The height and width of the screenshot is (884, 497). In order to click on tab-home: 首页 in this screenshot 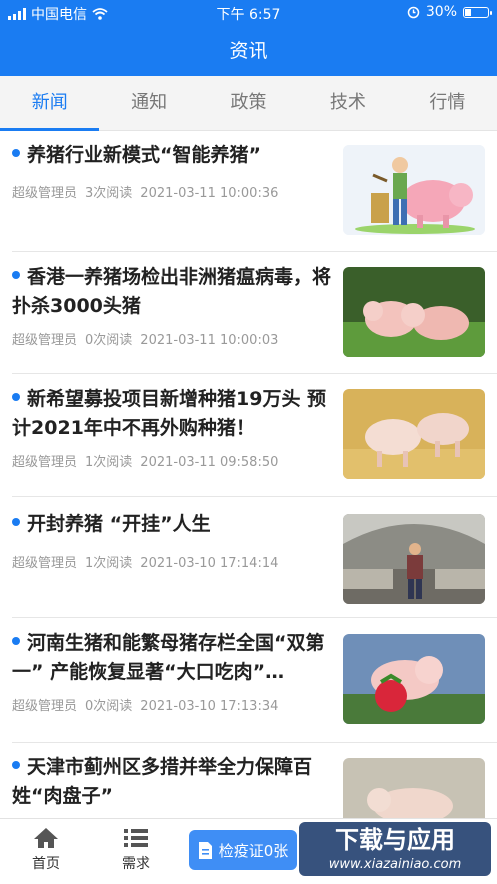, I will do `click(46, 850)`.